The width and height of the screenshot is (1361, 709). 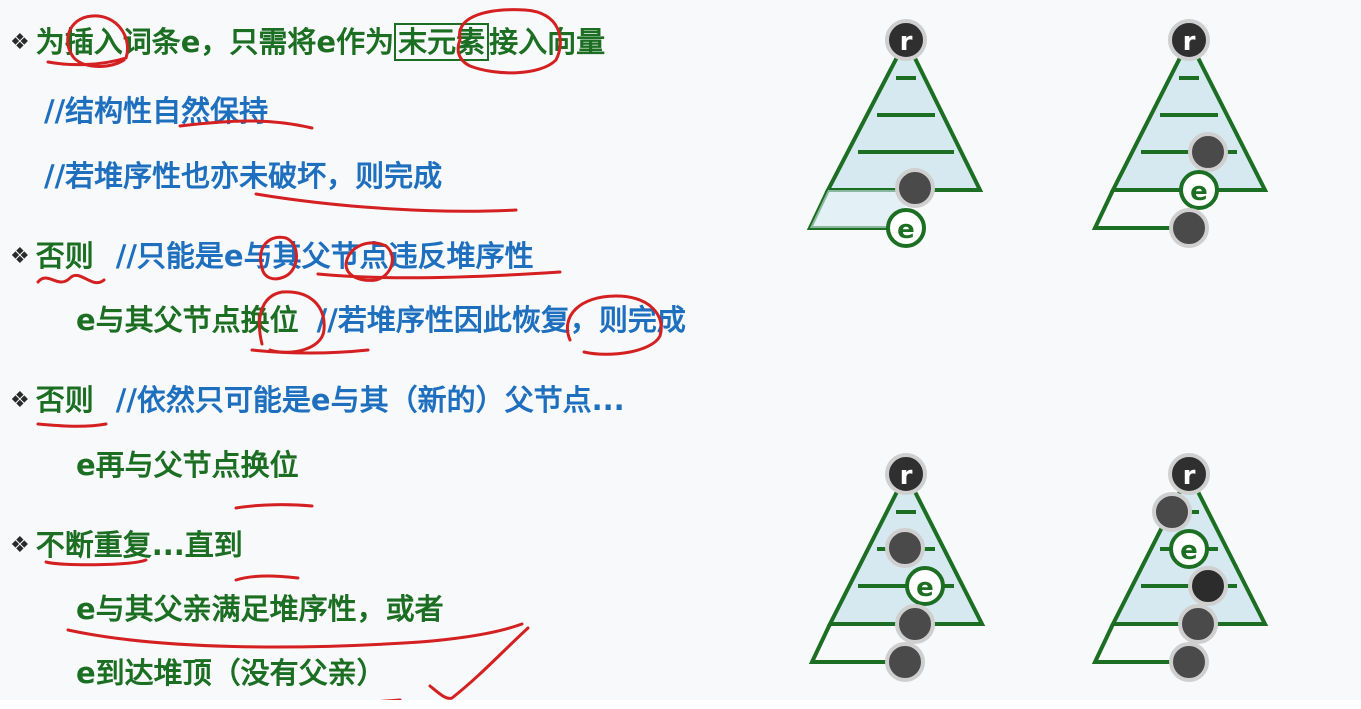 What do you see at coordinates (680, 704) in the screenshot?
I see `footer-band` at bounding box center [680, 704].